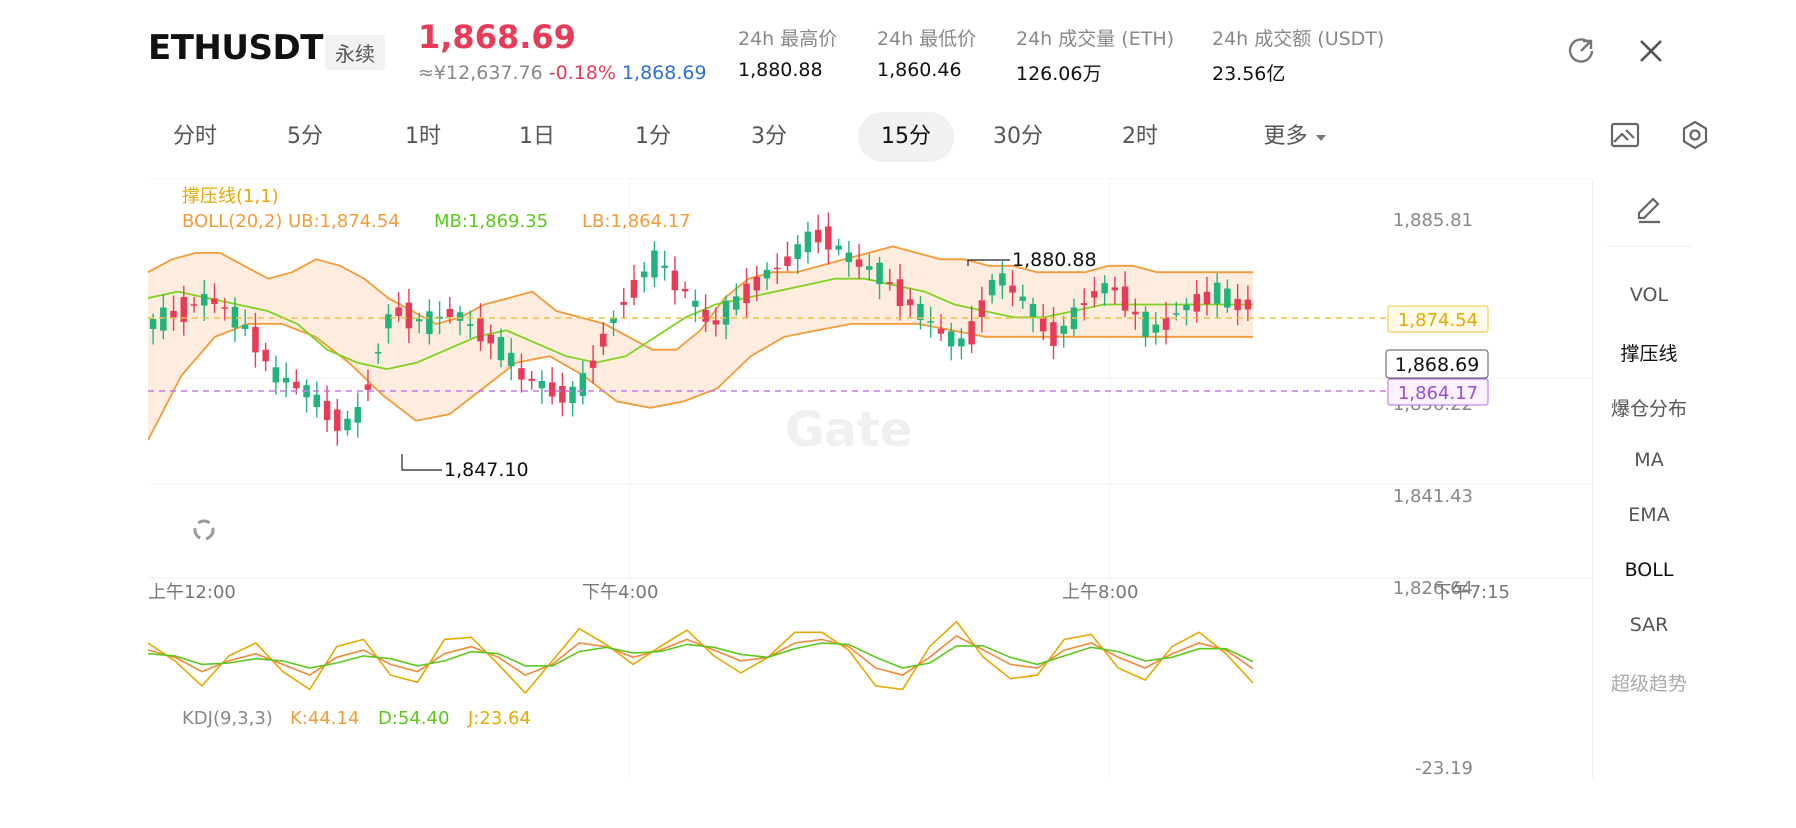  What do you see at coordinates (355, 52) in the screenshot?
I see `contract-type-badge: 永续` at bounding box center [355, 52].